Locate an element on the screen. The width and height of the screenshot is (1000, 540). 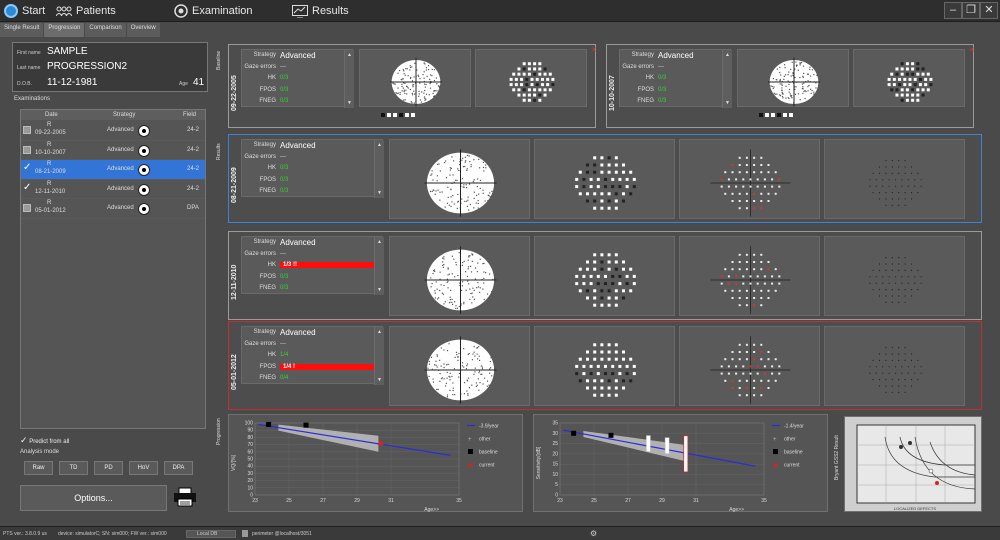
nav-start: Start is located at coordinates (24, 11).